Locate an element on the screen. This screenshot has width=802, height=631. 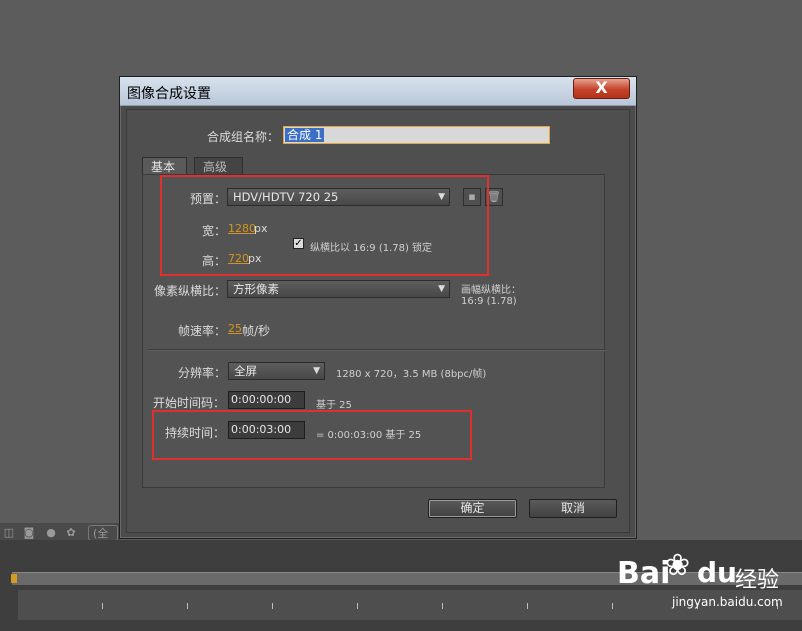
dialog-titlebar: 图像合成设置 X is located at coordinates (378, 91).